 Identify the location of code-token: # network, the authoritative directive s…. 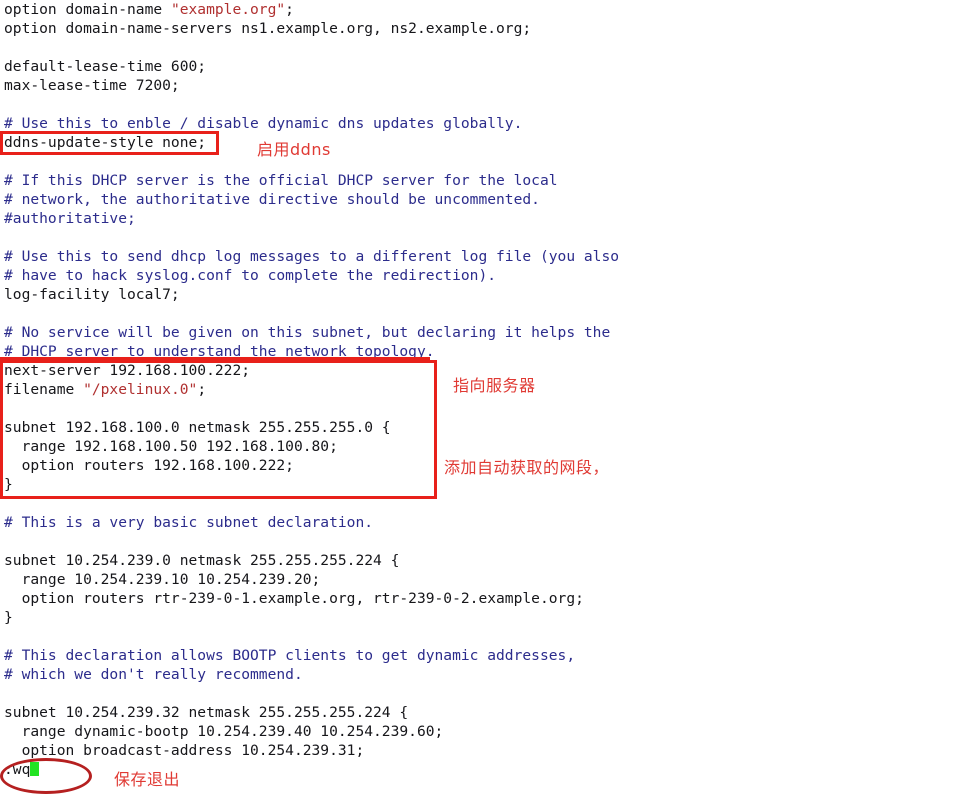
(272, 199).